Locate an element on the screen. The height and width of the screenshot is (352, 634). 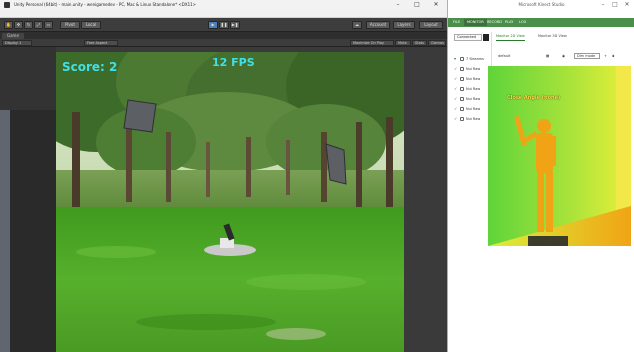
maximize-on-play-toggle: Maximize On Play is located at coordinates (372, 43).